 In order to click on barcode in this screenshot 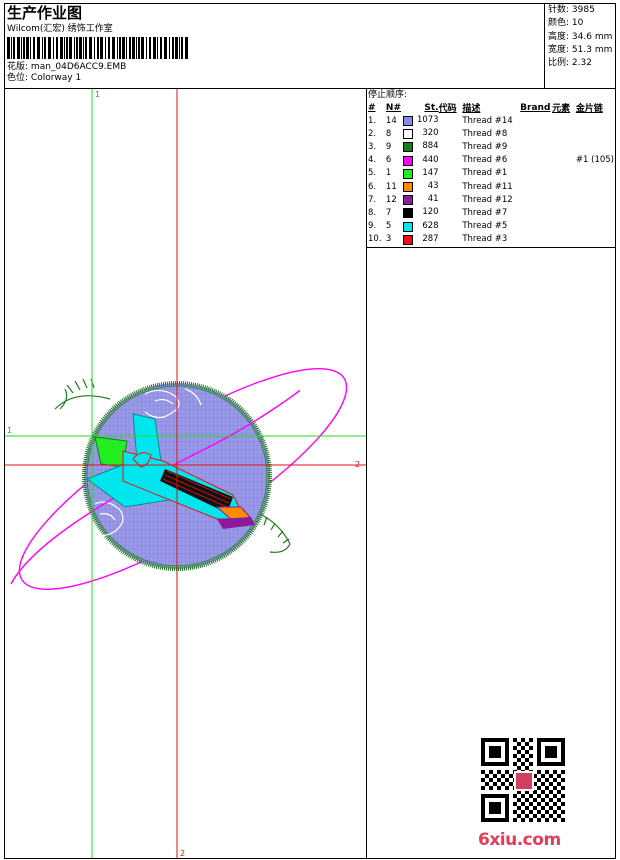, I will do `click(97, 48)`.